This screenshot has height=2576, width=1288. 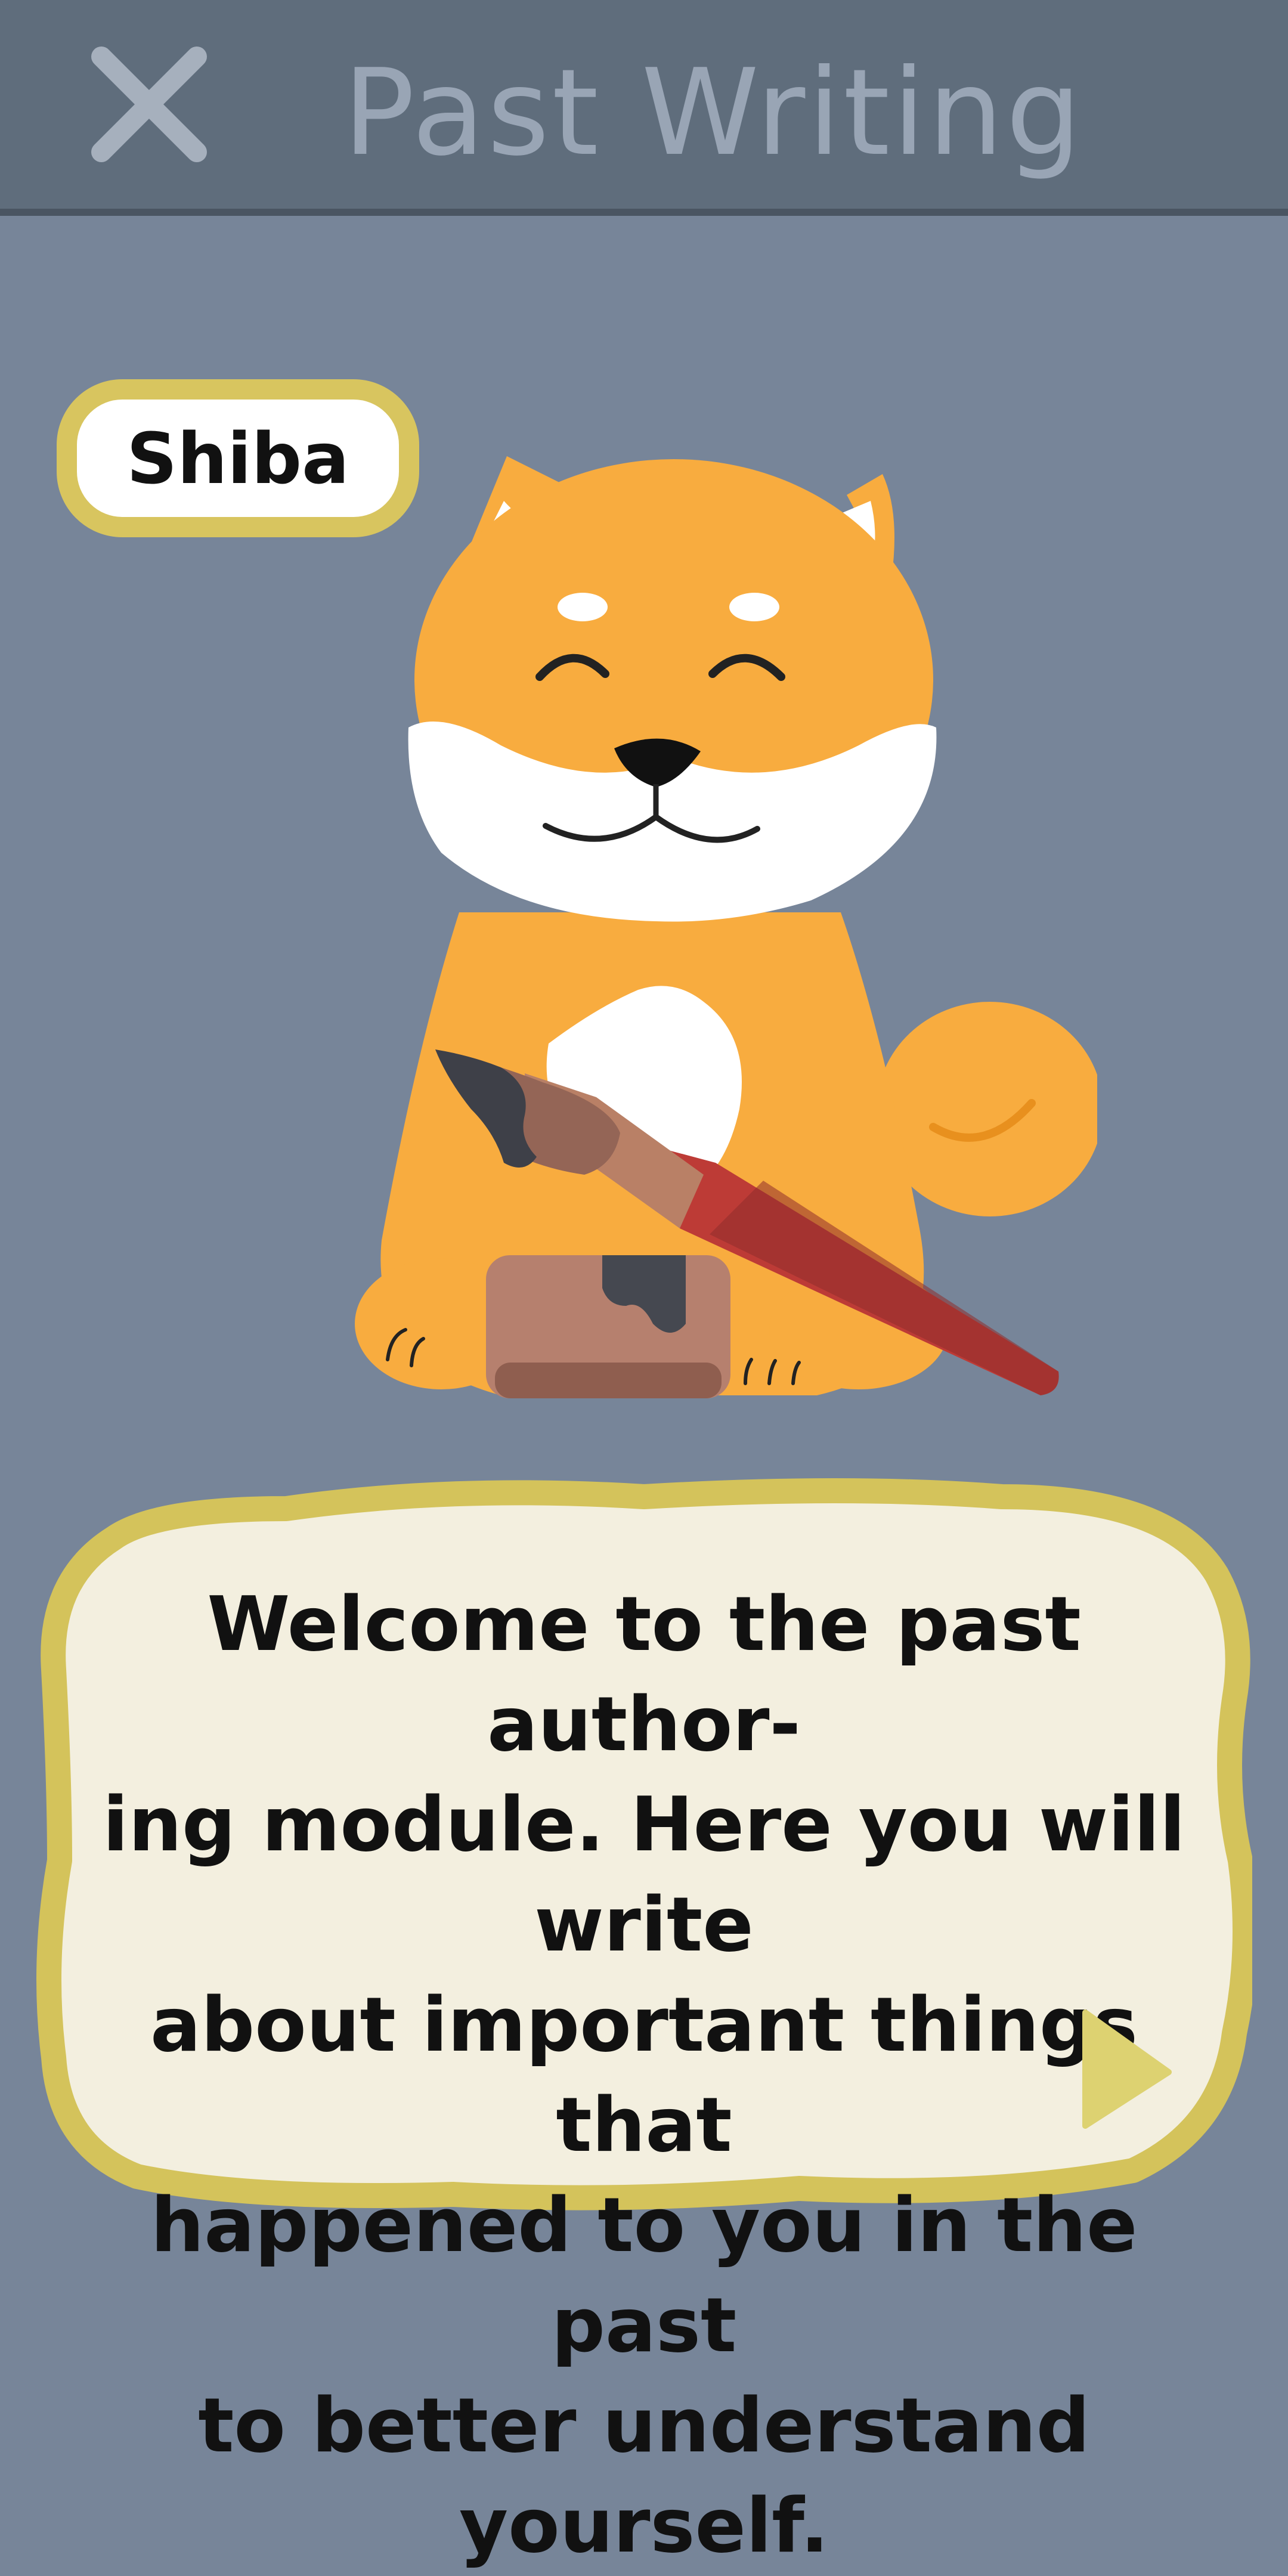 I want to click on top-bar: Past Writing, so click(x=644, y=108).